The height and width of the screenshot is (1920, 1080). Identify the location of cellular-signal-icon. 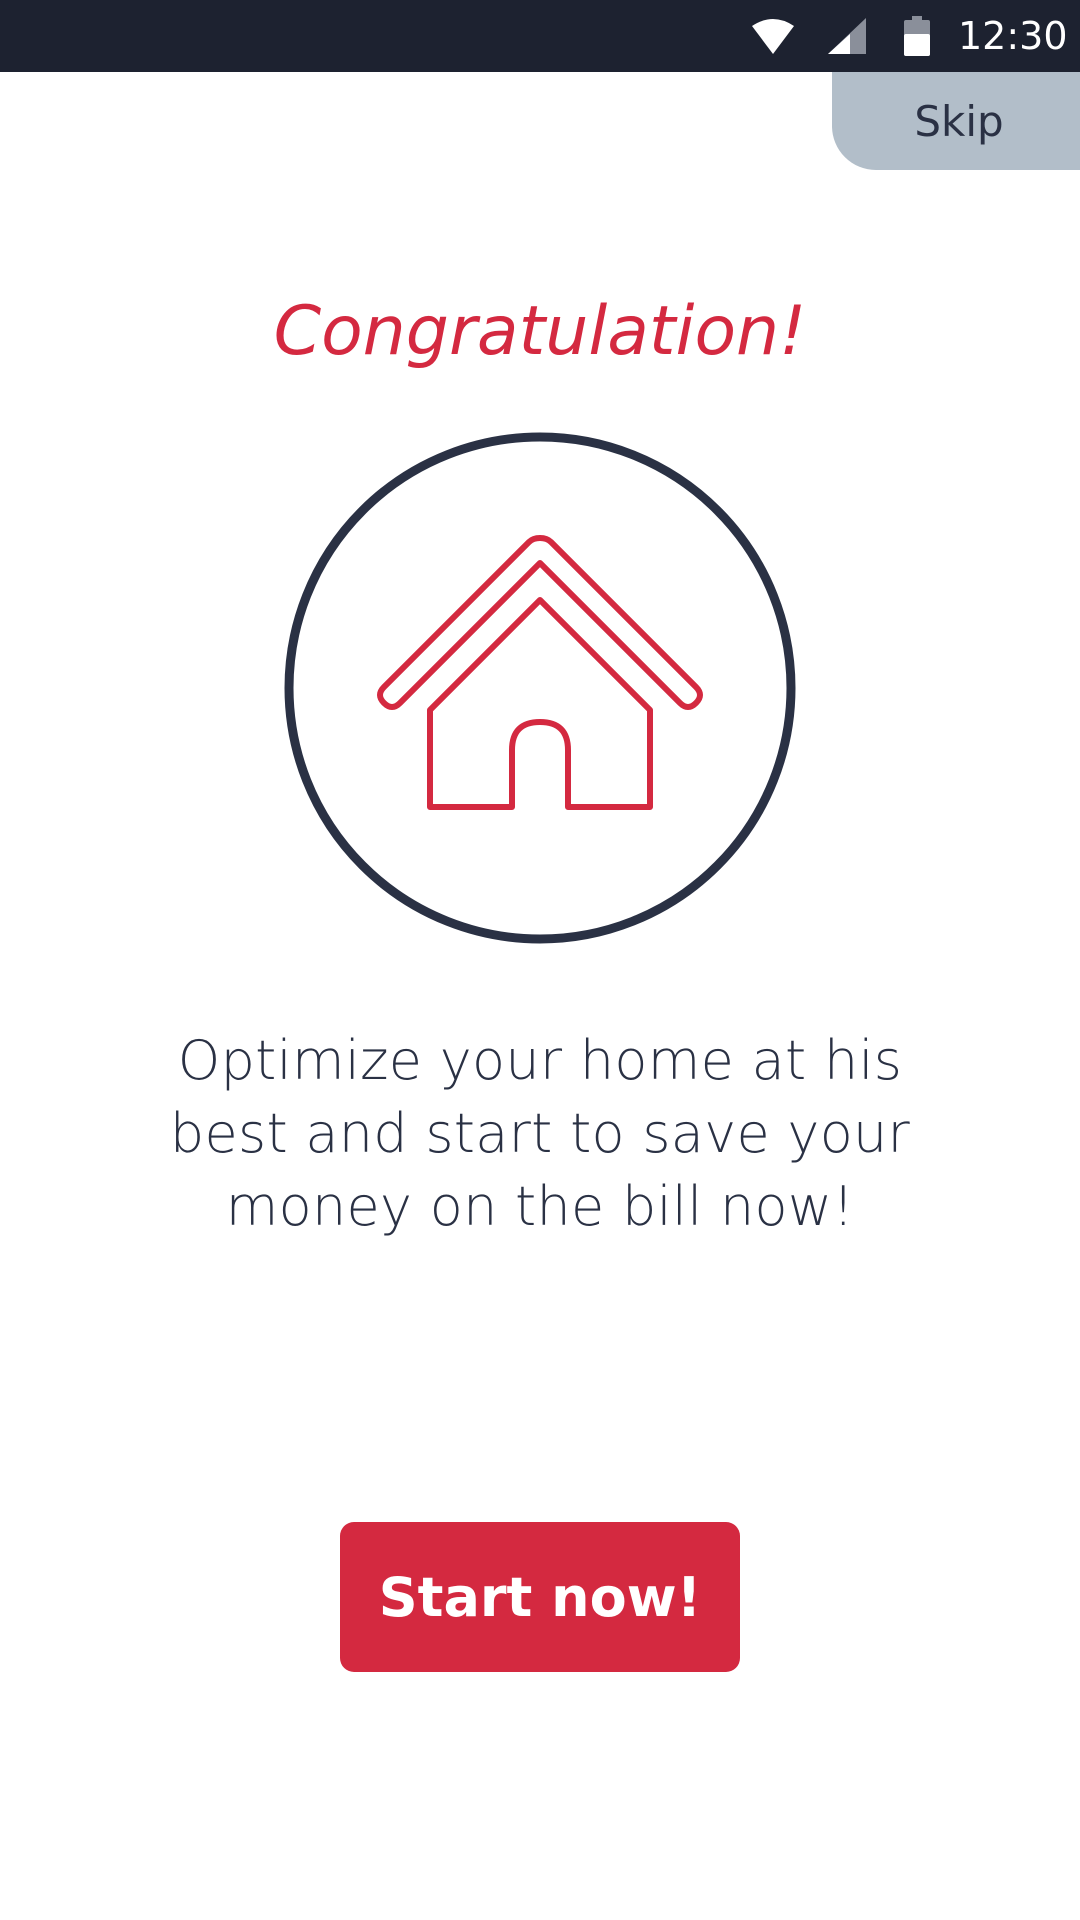
(847, 36).